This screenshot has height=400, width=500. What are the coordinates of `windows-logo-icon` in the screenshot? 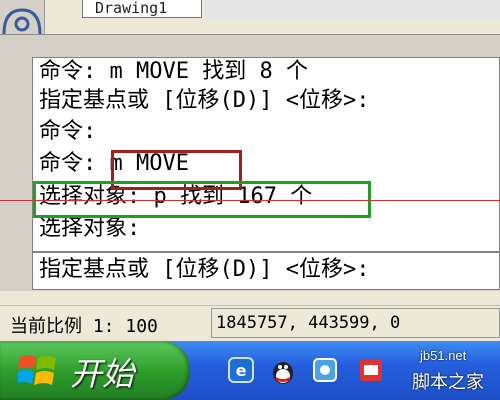 It's located at (37, 370).